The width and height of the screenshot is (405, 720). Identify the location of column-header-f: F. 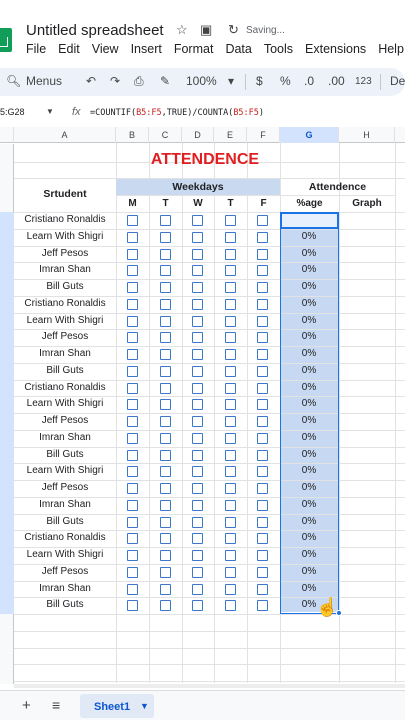
(263, 135).